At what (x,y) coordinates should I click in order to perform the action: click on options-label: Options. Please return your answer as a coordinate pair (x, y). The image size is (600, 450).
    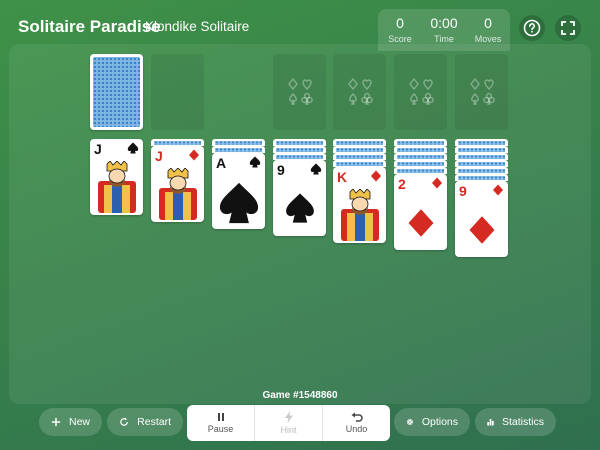
    Looking at the image, I should click on (439, 422).